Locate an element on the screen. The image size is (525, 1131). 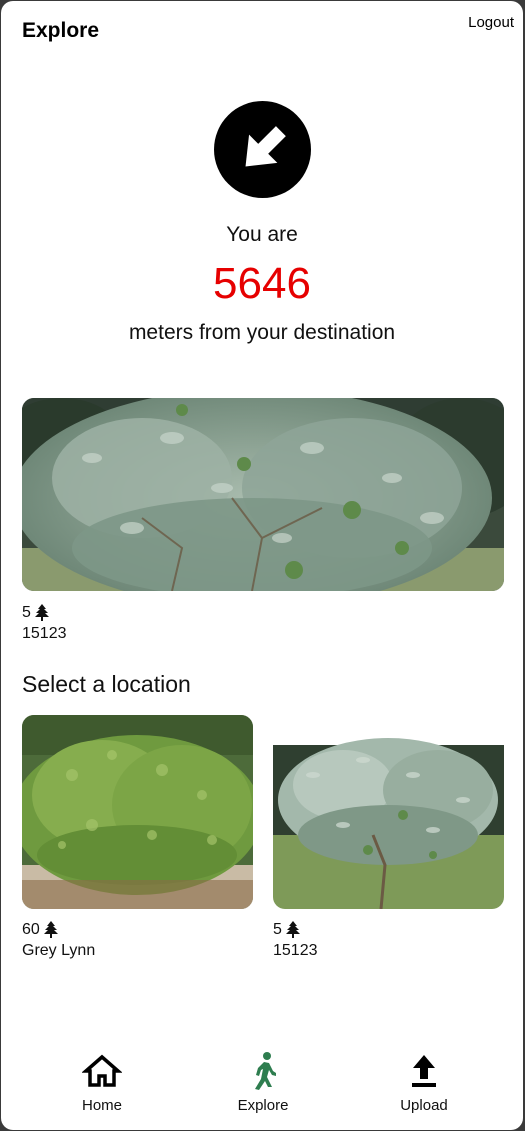
location-card: 5 15123 is located at coordinates (388, 838).